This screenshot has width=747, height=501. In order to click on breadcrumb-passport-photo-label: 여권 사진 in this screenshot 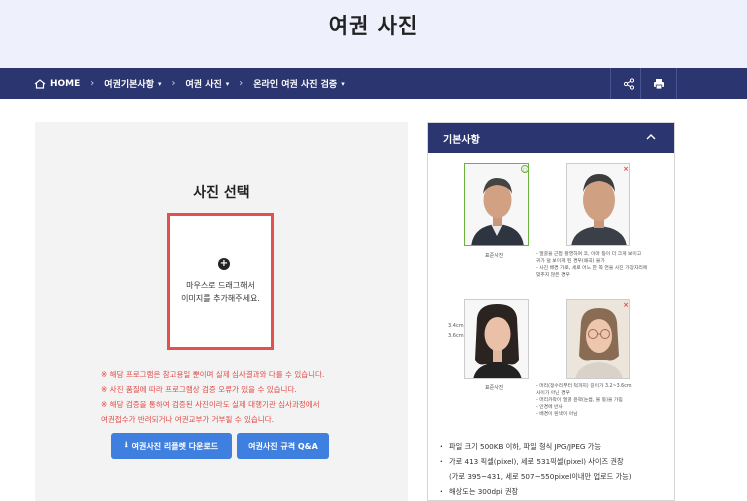, I will do `click(203, 85)`.